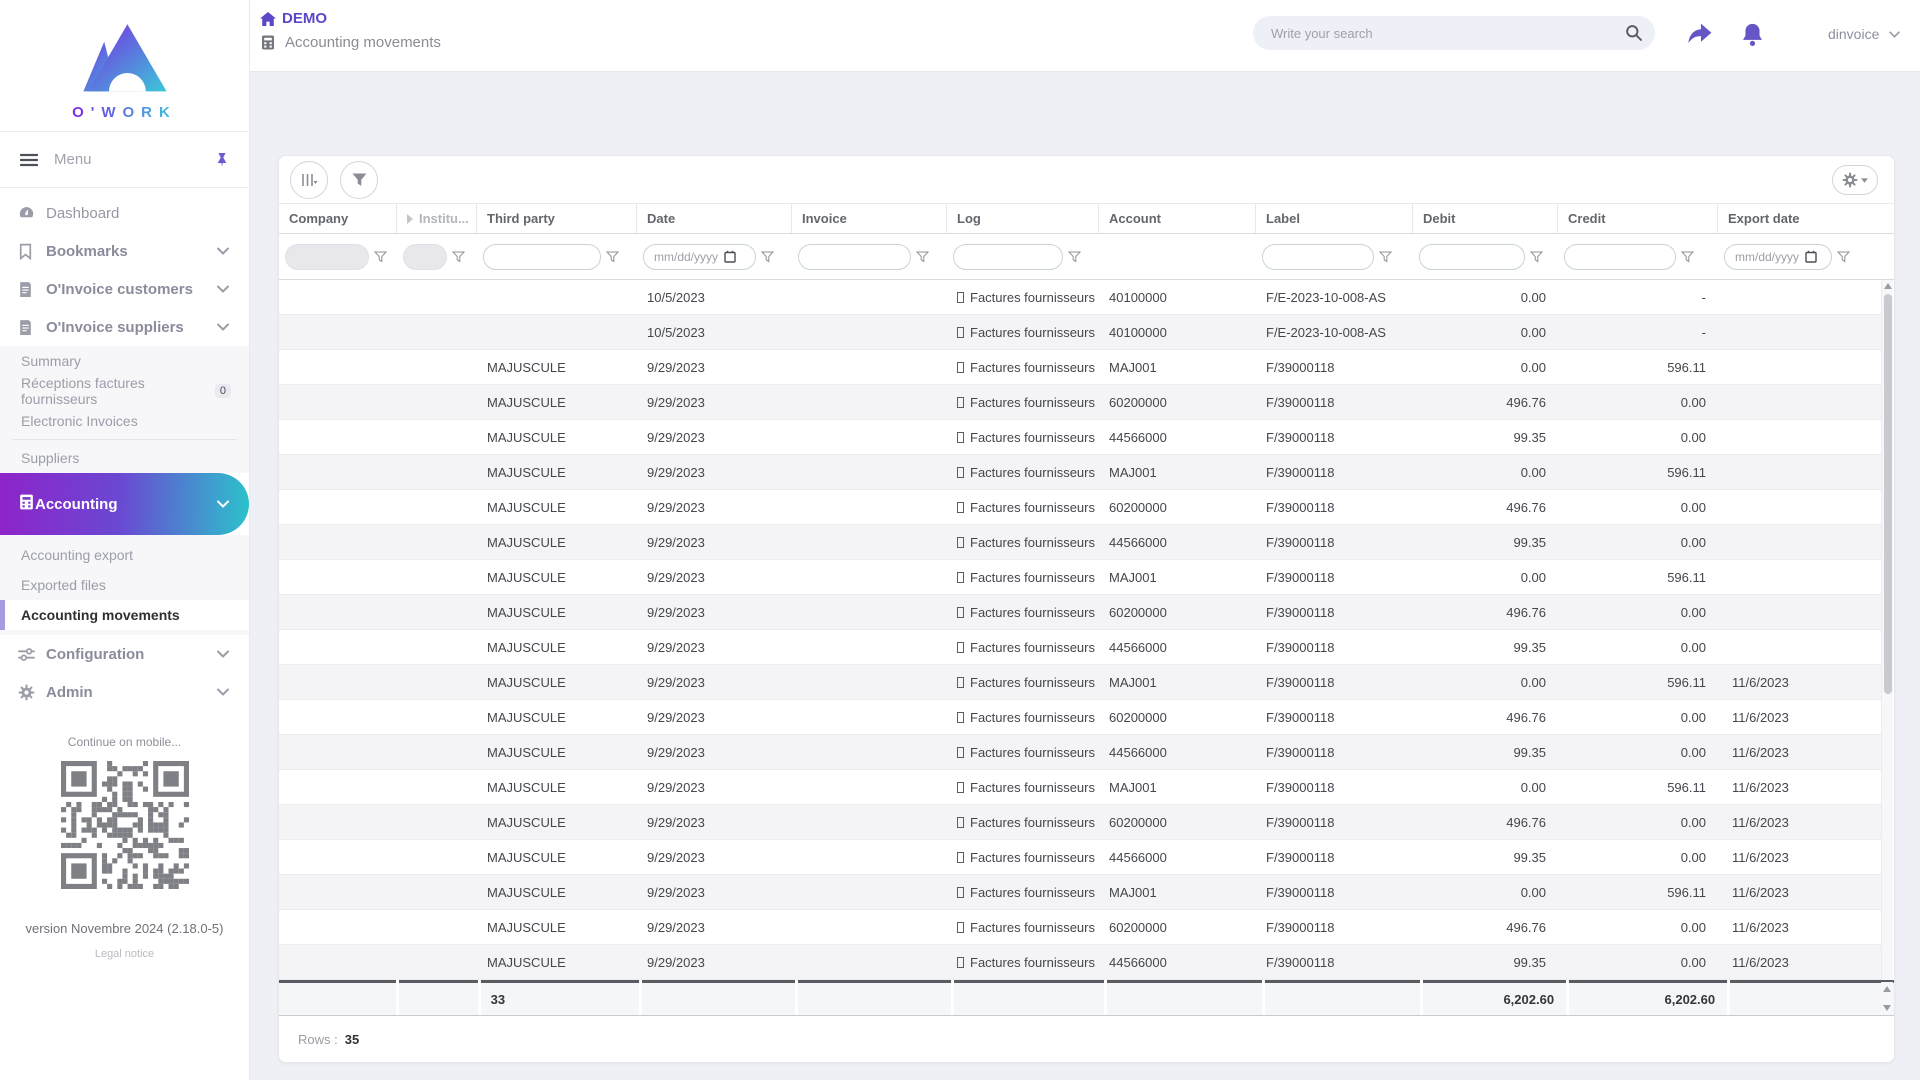  What do you see at coordinates (124, 654) in the screenshot?
I see `sidebar-item-configuration: Configuration` at bounding box center [124, 654].